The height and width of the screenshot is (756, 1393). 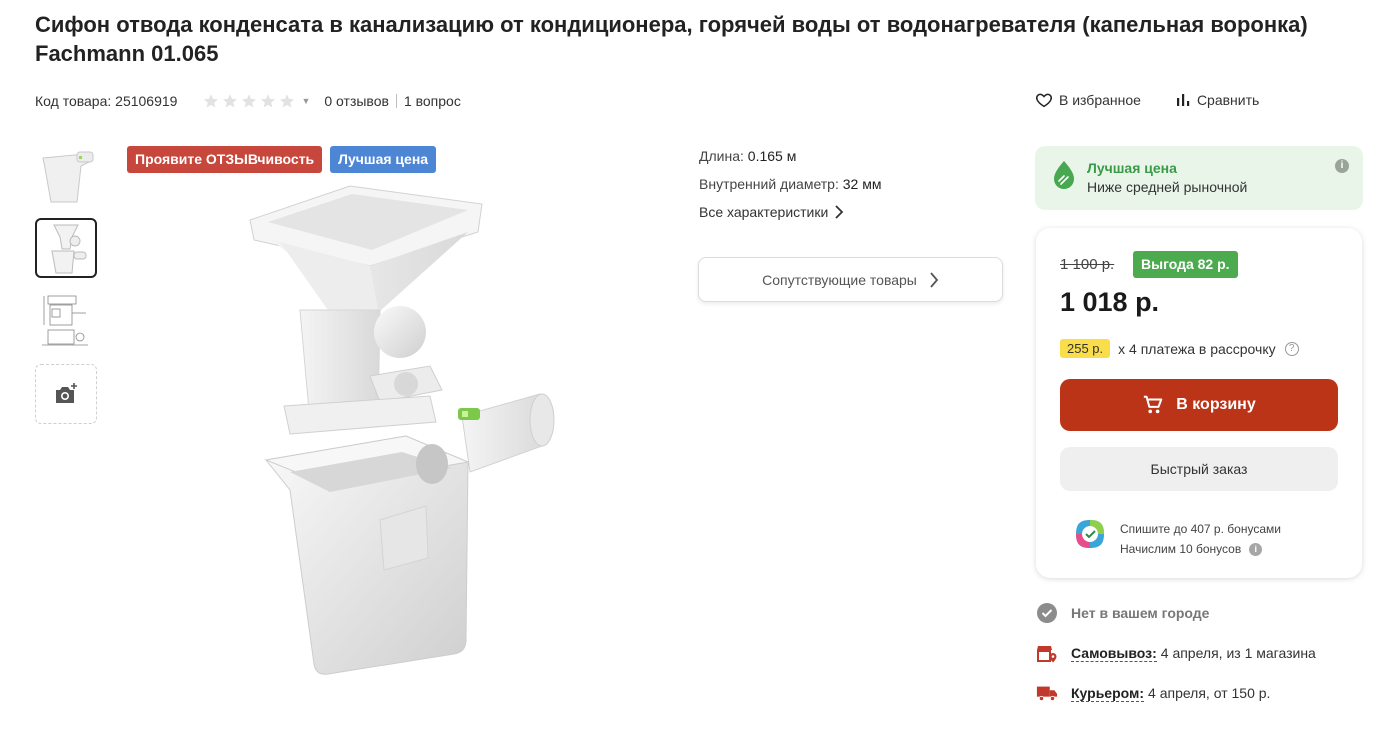 What do you see at coordinates (1153, 404) in the screenshot?
I see `cart-icon` at bounding box center [1153, 404].